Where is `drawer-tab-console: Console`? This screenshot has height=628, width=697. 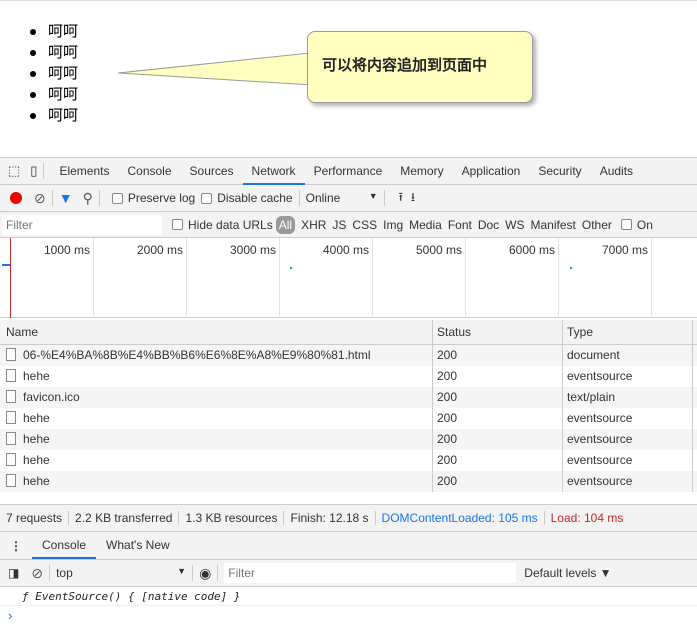
drawer-tab-console: Console is located at coordinates (64, 545).